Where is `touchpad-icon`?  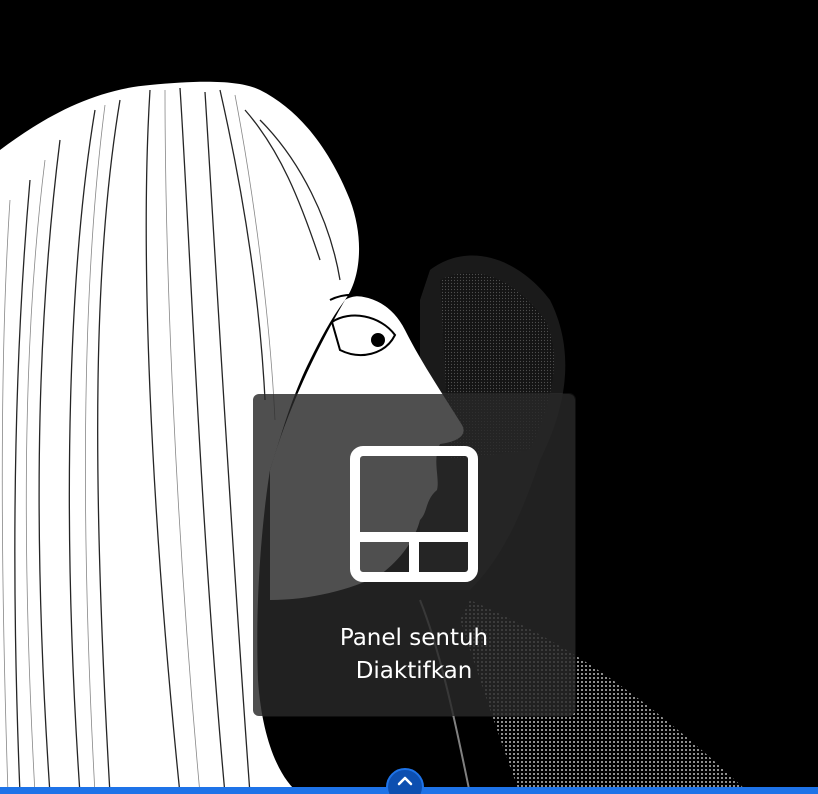
touchpad-icon is located at coordinates (414, 514).